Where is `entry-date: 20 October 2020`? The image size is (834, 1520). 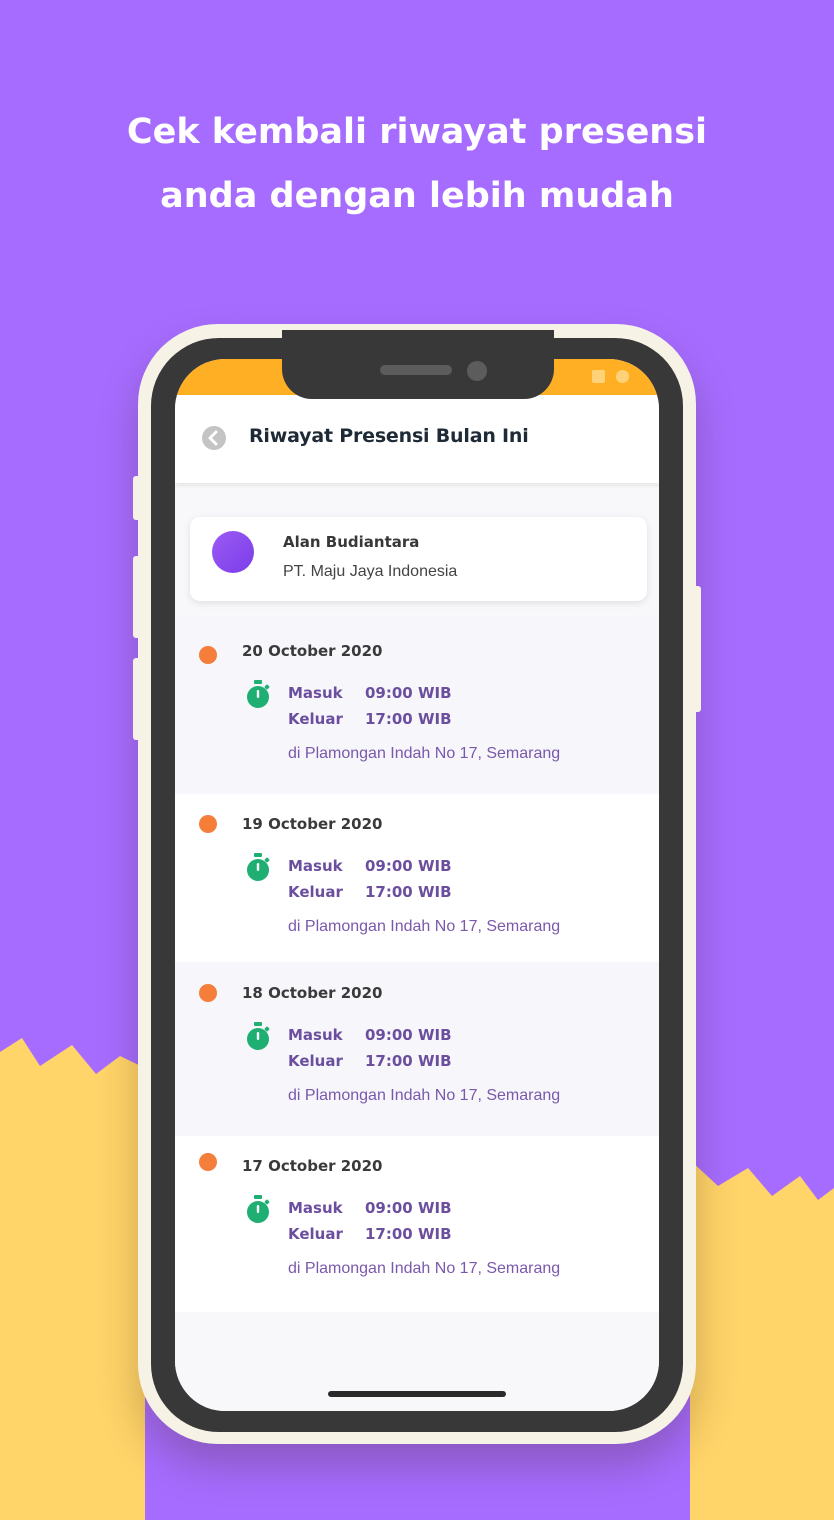
entry-date: 20 October 2020 is located at coordinates (312, 651).